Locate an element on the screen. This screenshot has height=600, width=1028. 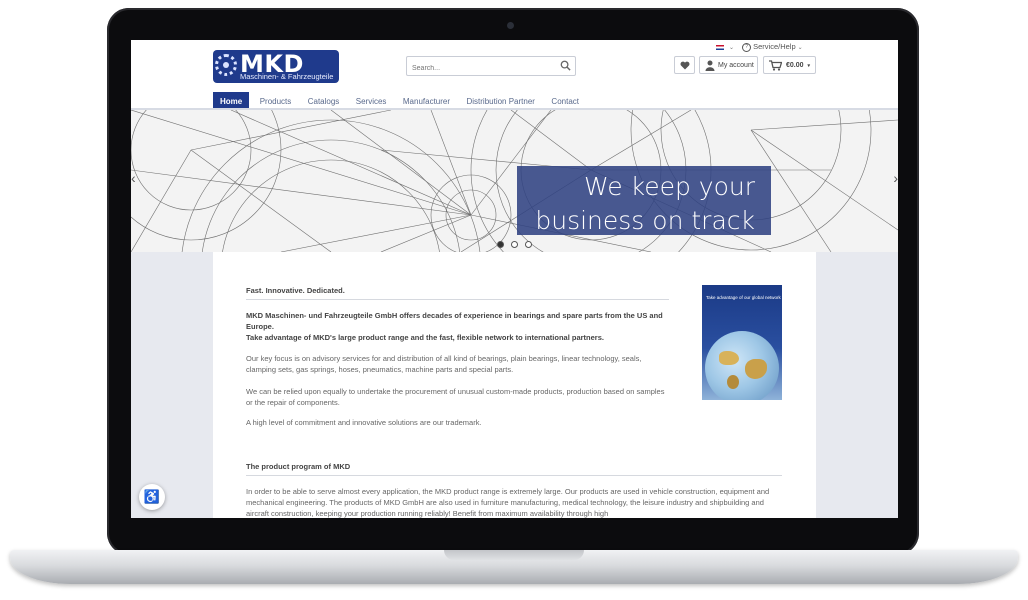
brochure-image: Take advantage of our global network is located at coordinates (742, 342).